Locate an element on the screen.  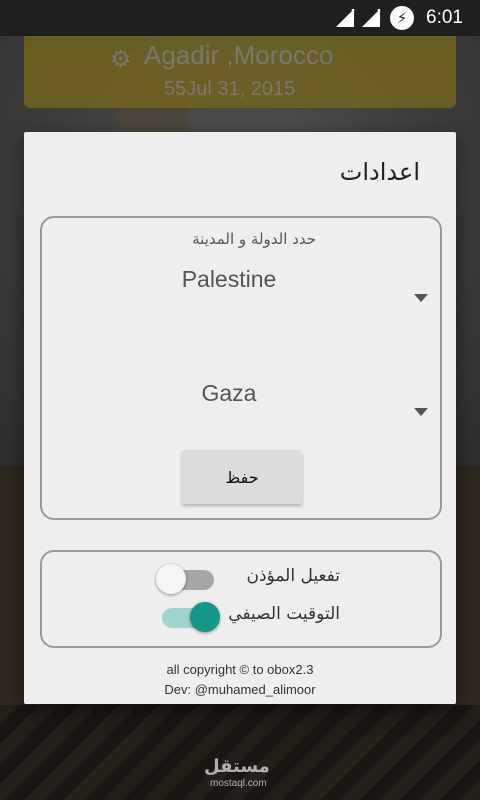
location-panel-label: حدد الدولة و المدينة is located at coordinates (254, 239).